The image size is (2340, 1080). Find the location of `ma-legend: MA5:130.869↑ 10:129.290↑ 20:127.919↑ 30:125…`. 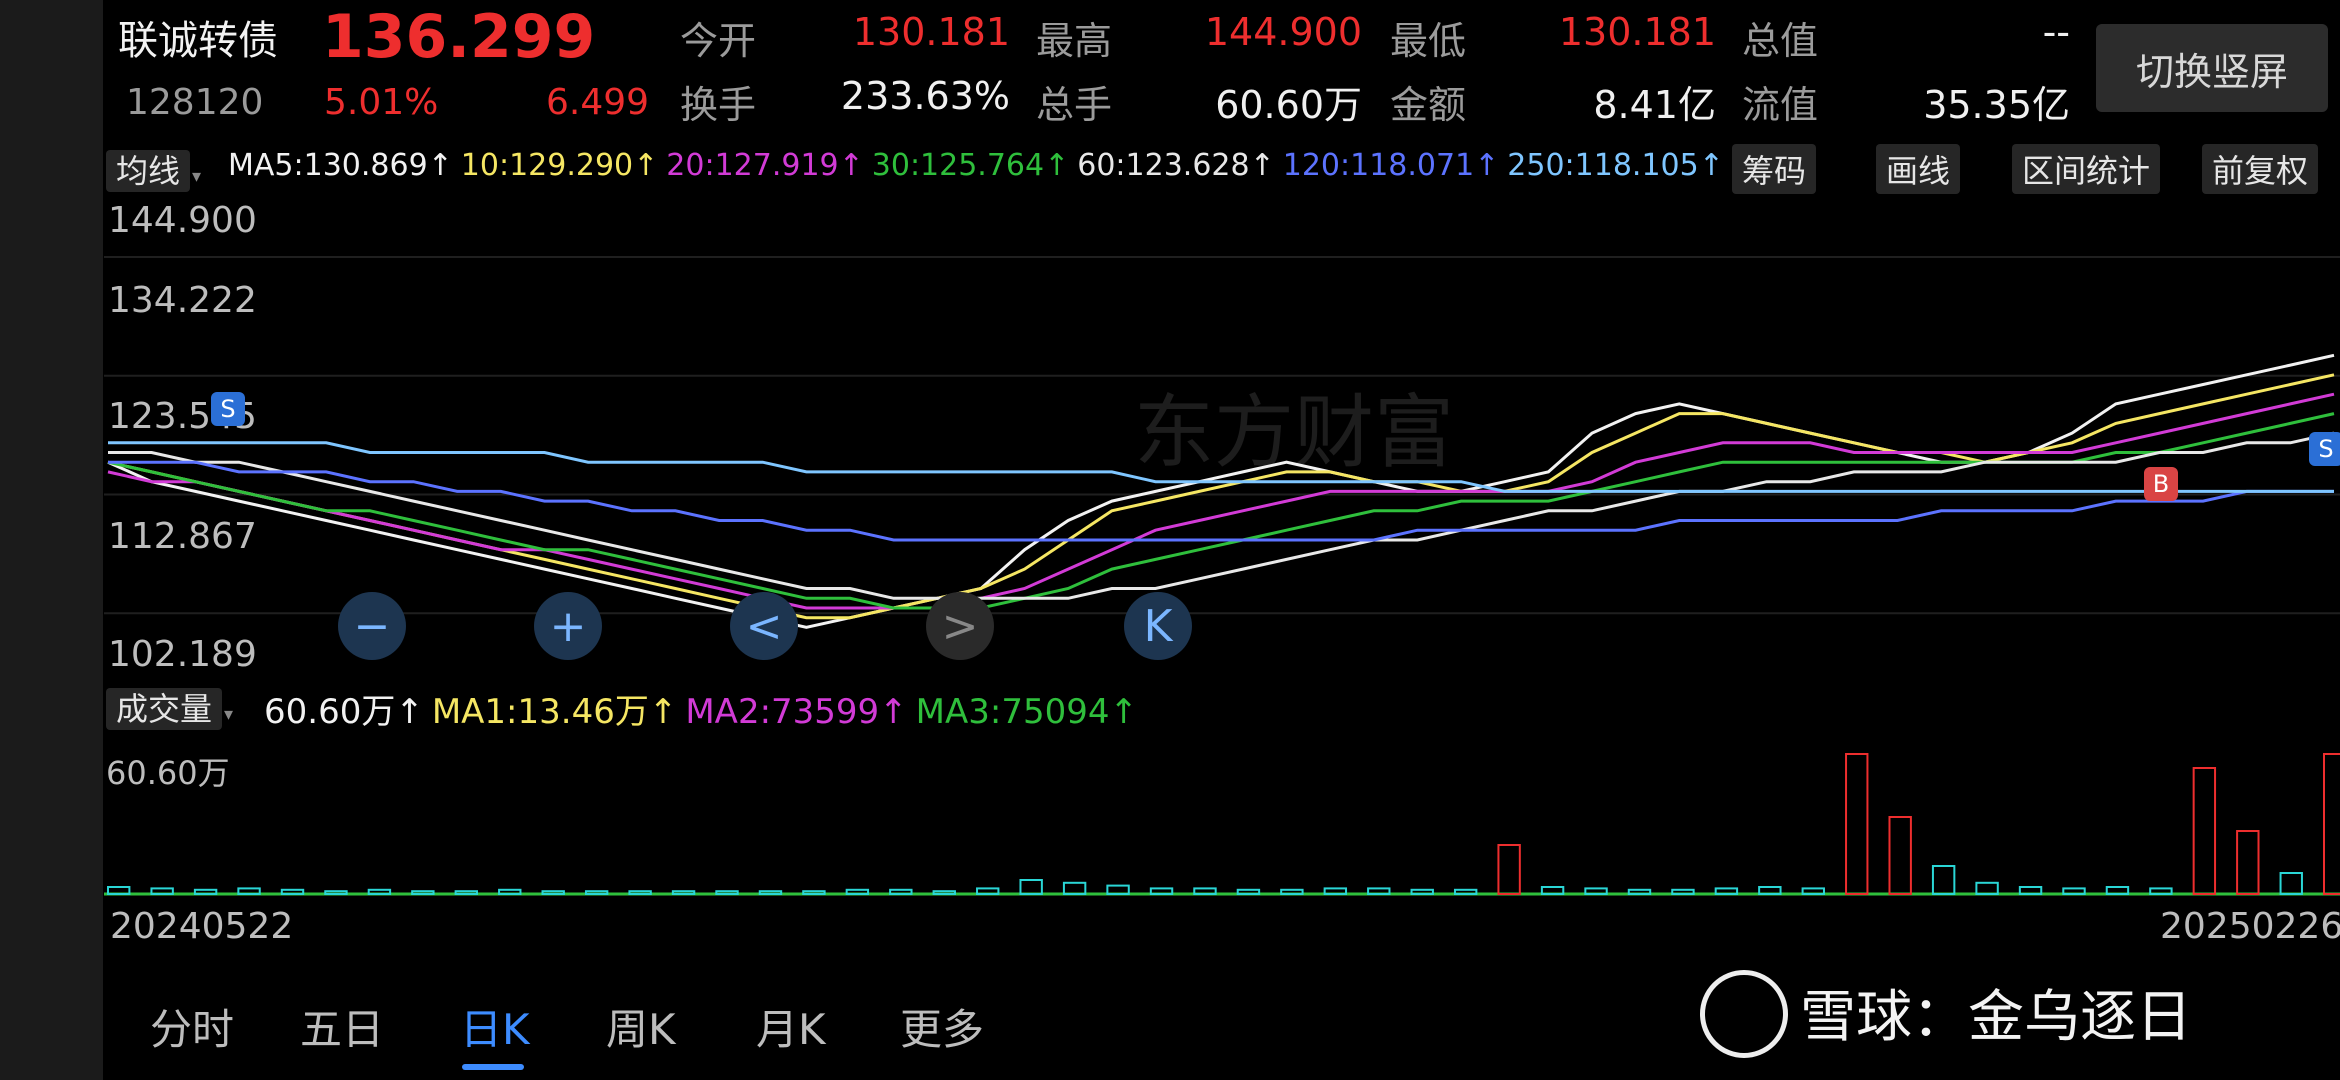

ma-legend: MA5:130.869↑ 10:129.290↑ 20:127.919↑ 30:125… is located at coordinates (980, 165).